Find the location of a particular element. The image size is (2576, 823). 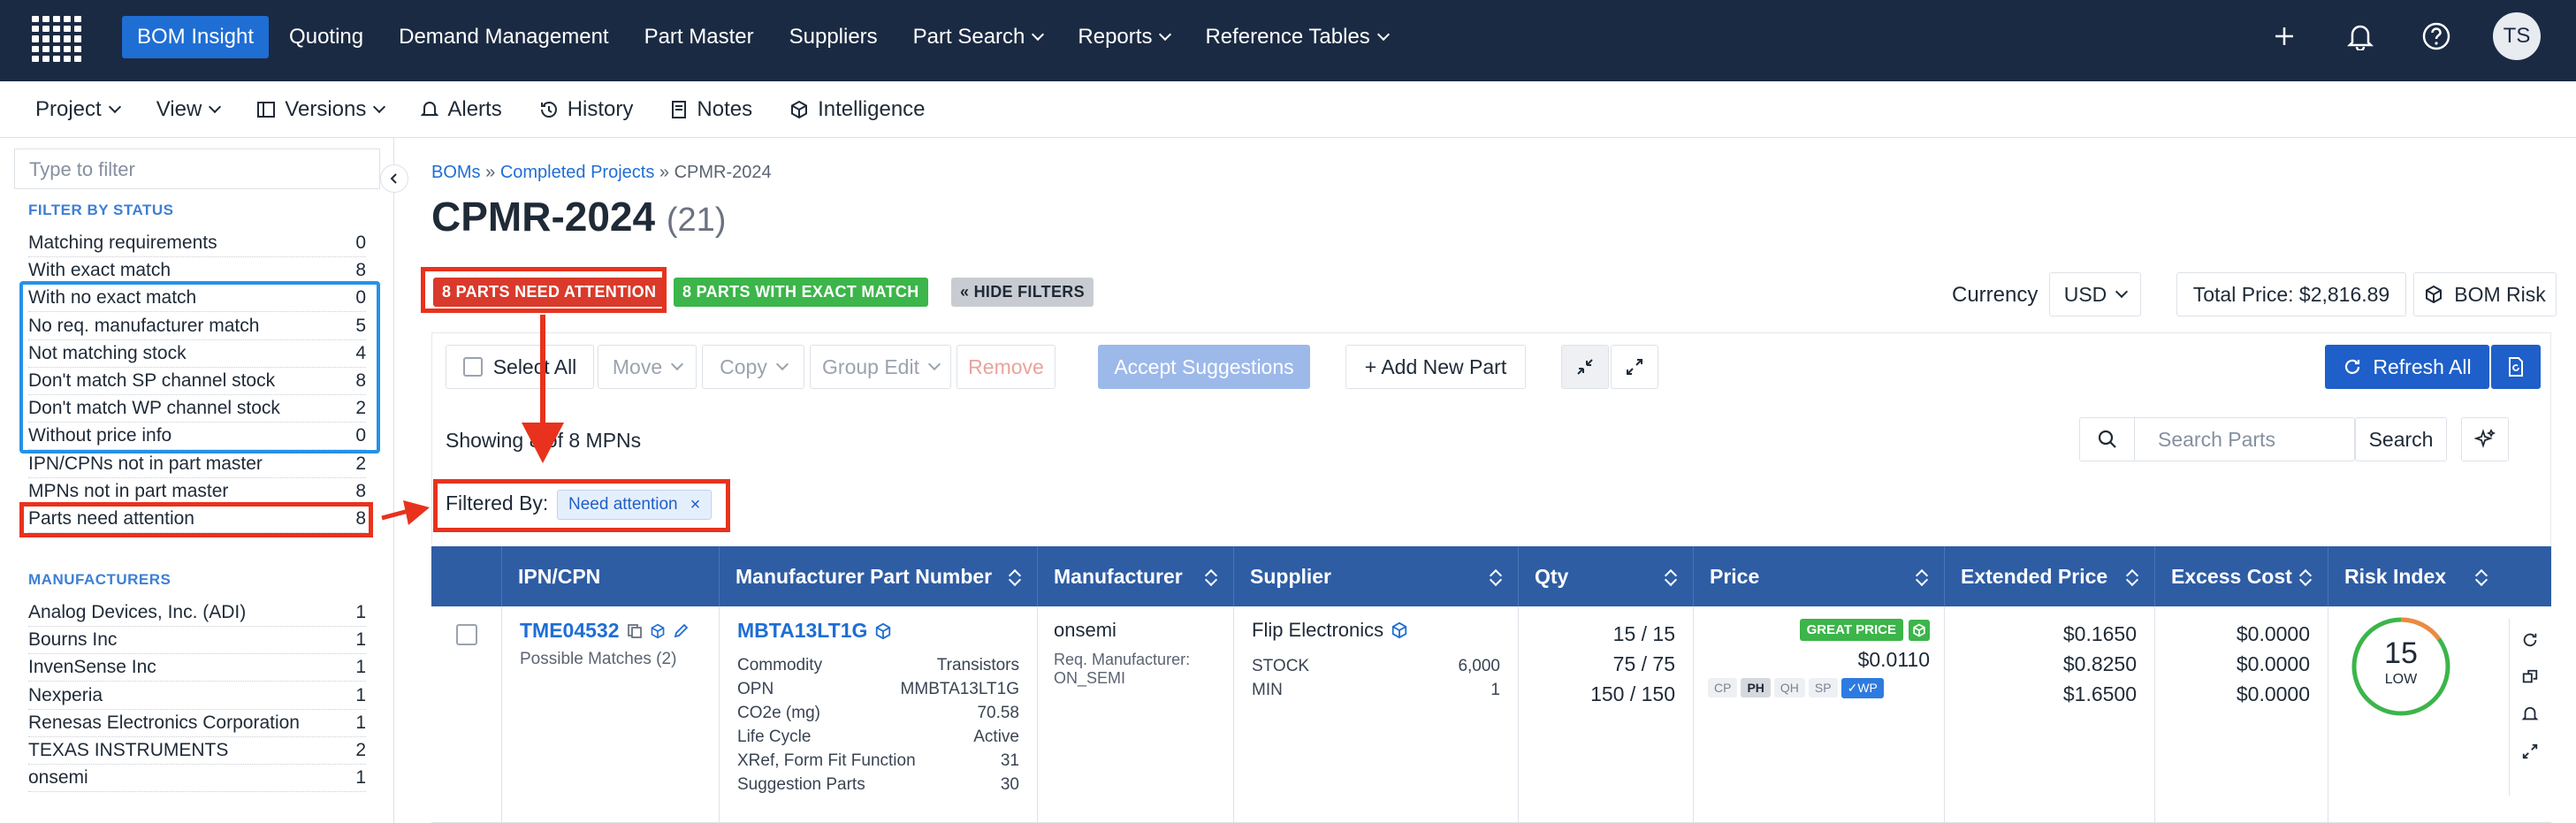

stock-row: STOCK 6,000 is located at coordinates (1376, 666).